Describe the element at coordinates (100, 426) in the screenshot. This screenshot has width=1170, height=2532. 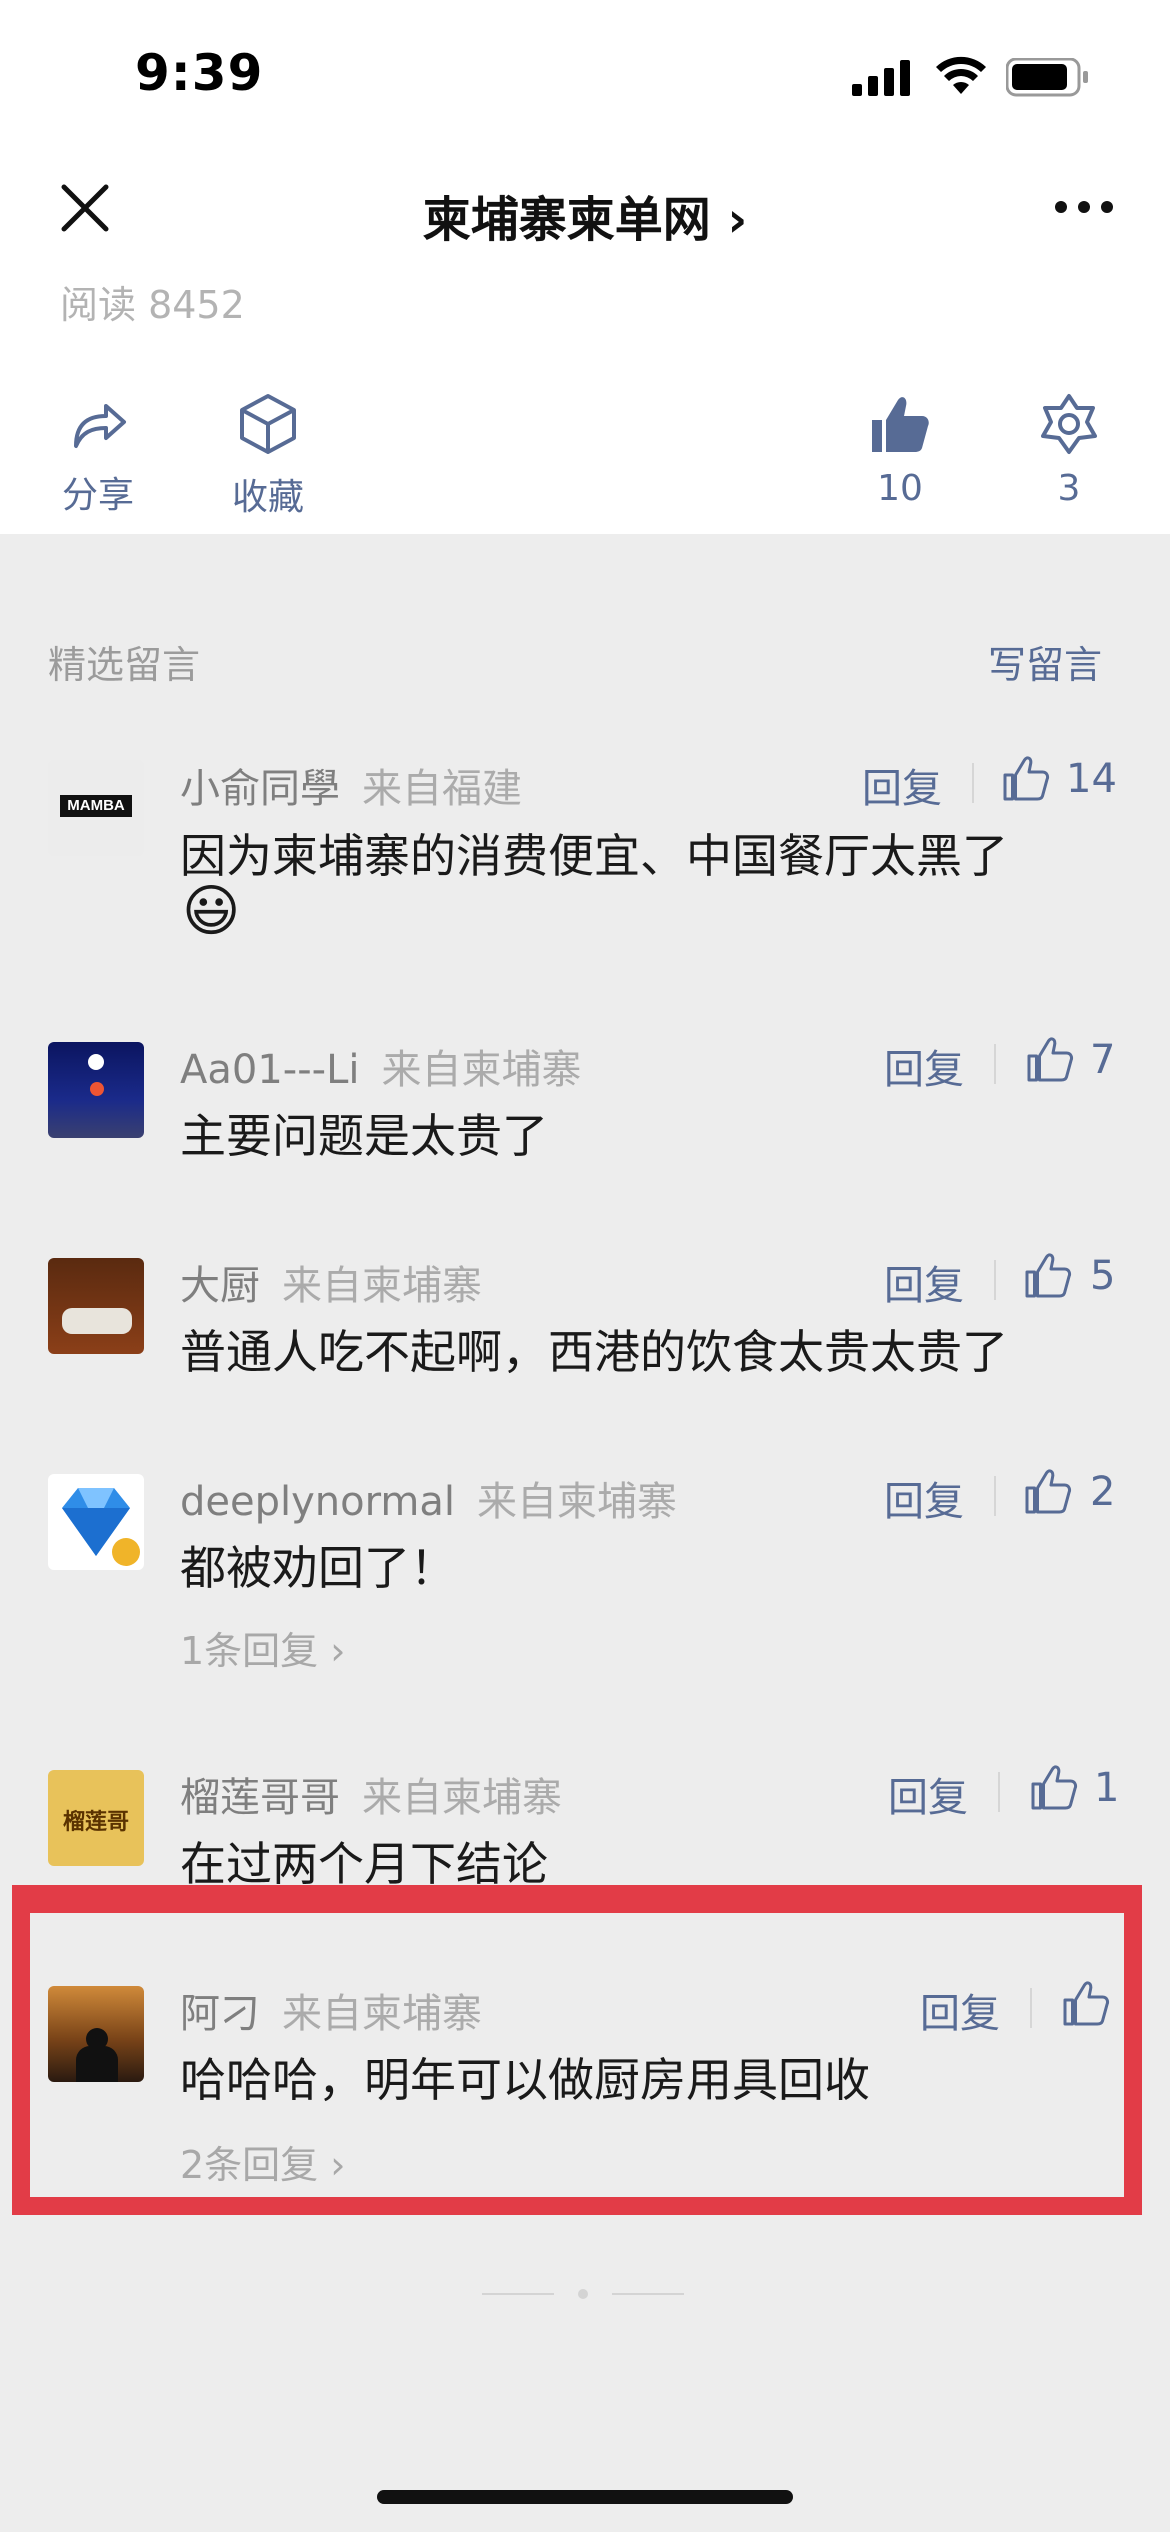
I see `share-icon` at that location.